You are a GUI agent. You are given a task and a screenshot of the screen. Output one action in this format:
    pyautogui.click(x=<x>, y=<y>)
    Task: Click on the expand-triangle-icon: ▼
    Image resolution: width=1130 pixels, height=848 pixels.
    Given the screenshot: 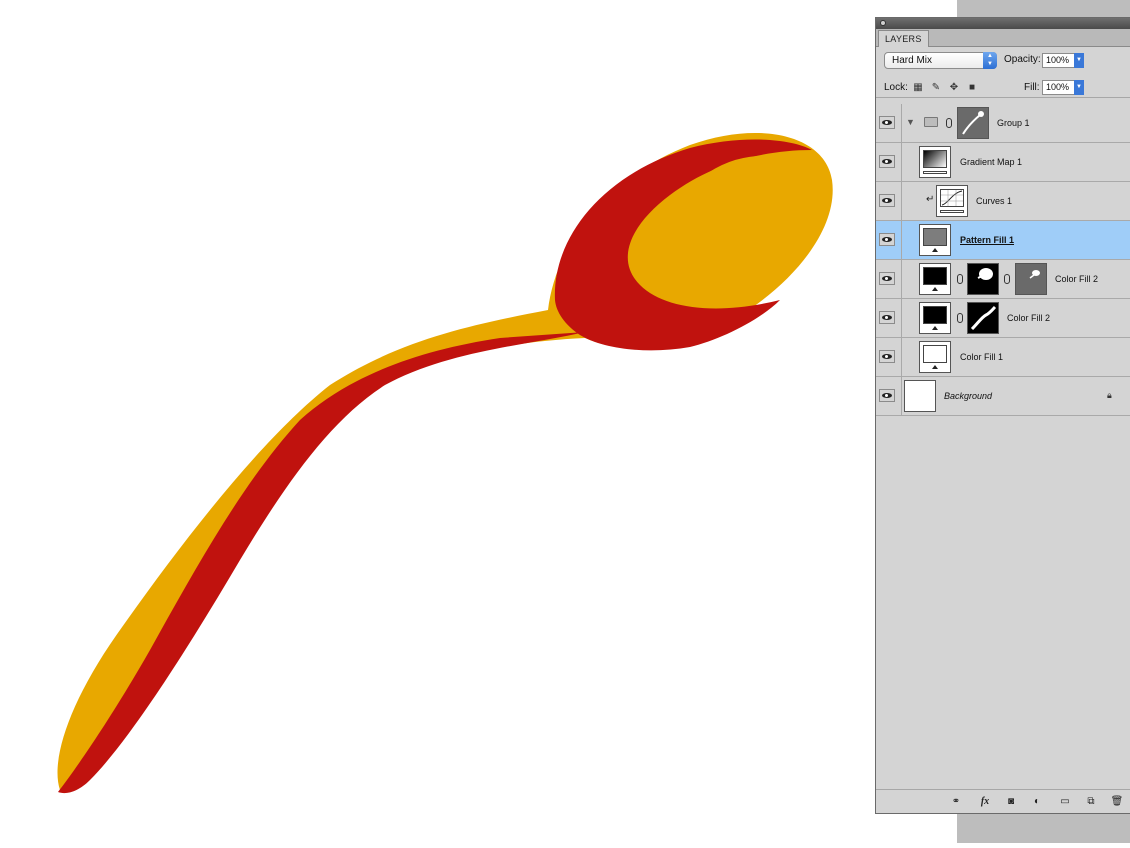 What is the action you would take?
    pyautogui.click(x=910, y=122)
    